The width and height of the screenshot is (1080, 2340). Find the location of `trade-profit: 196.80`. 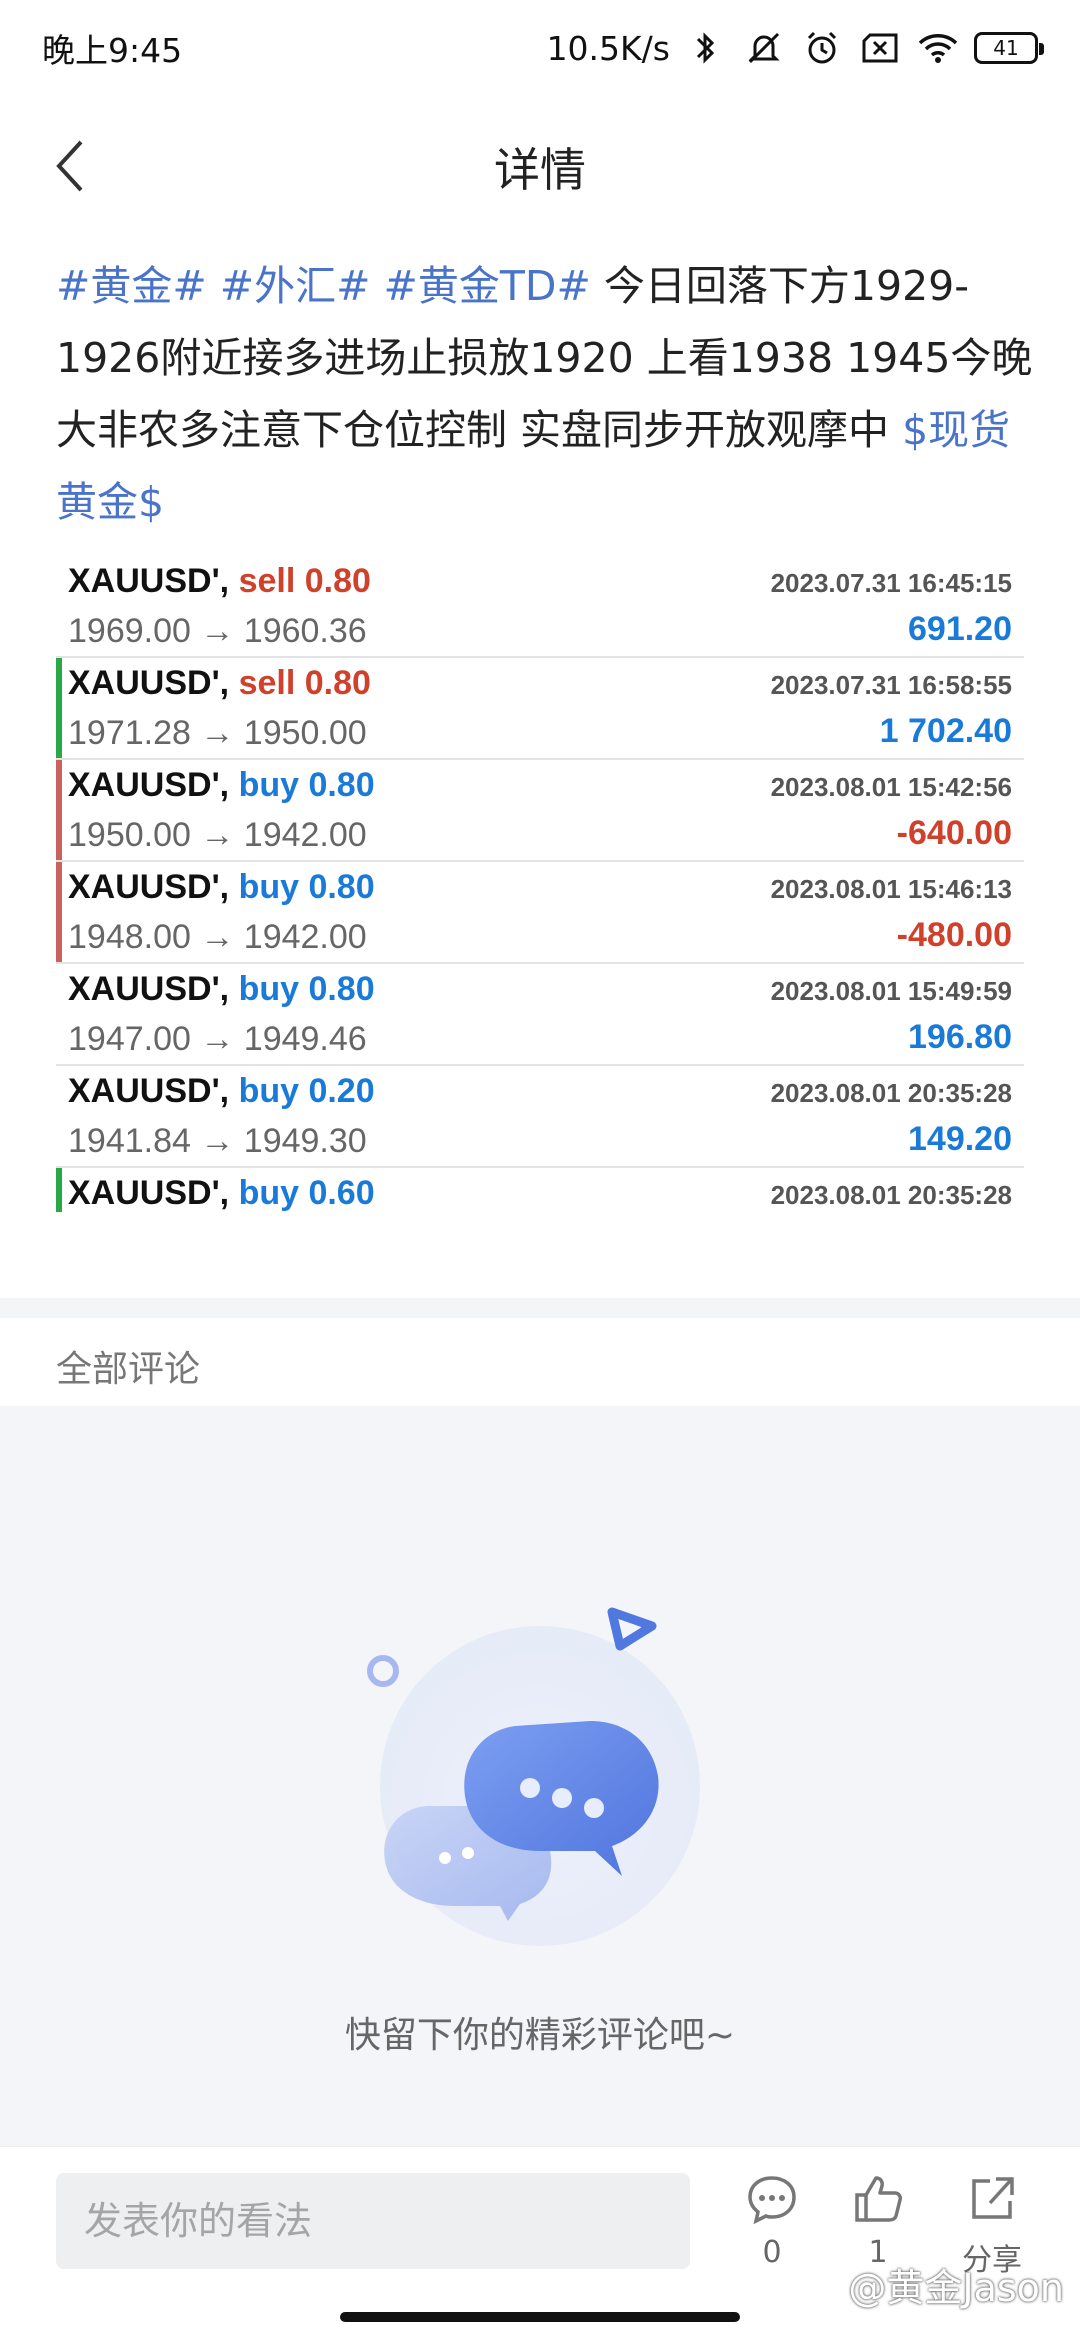

trade-profit: 196.80 is located at coordinates (960, 1037).